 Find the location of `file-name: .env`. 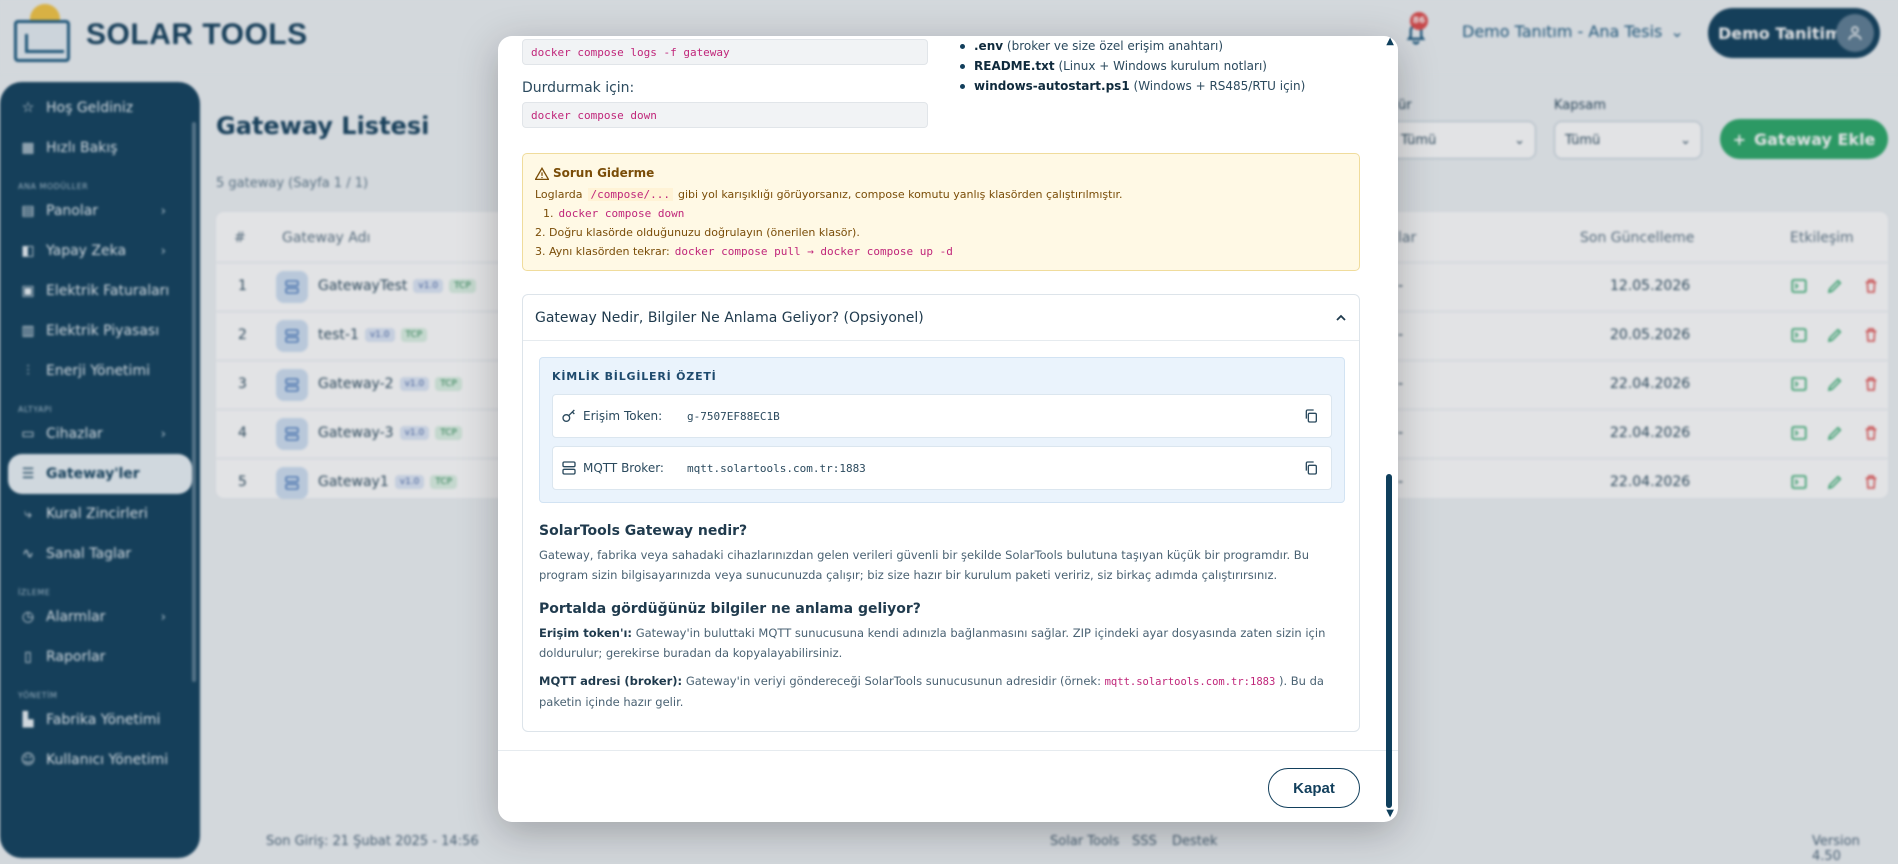

file-name: .env is located at coordinates (989, 46).